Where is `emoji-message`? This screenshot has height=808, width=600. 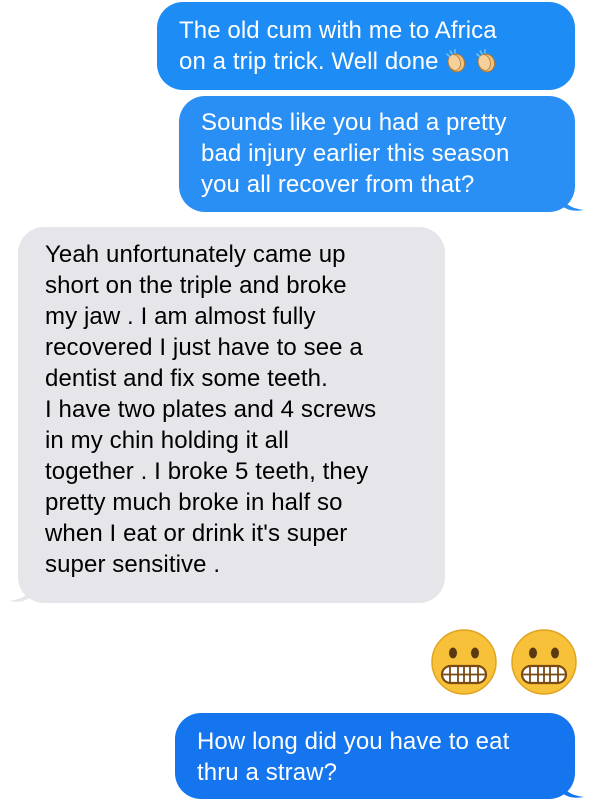 emoji-message is located at coordinates (504, 662).